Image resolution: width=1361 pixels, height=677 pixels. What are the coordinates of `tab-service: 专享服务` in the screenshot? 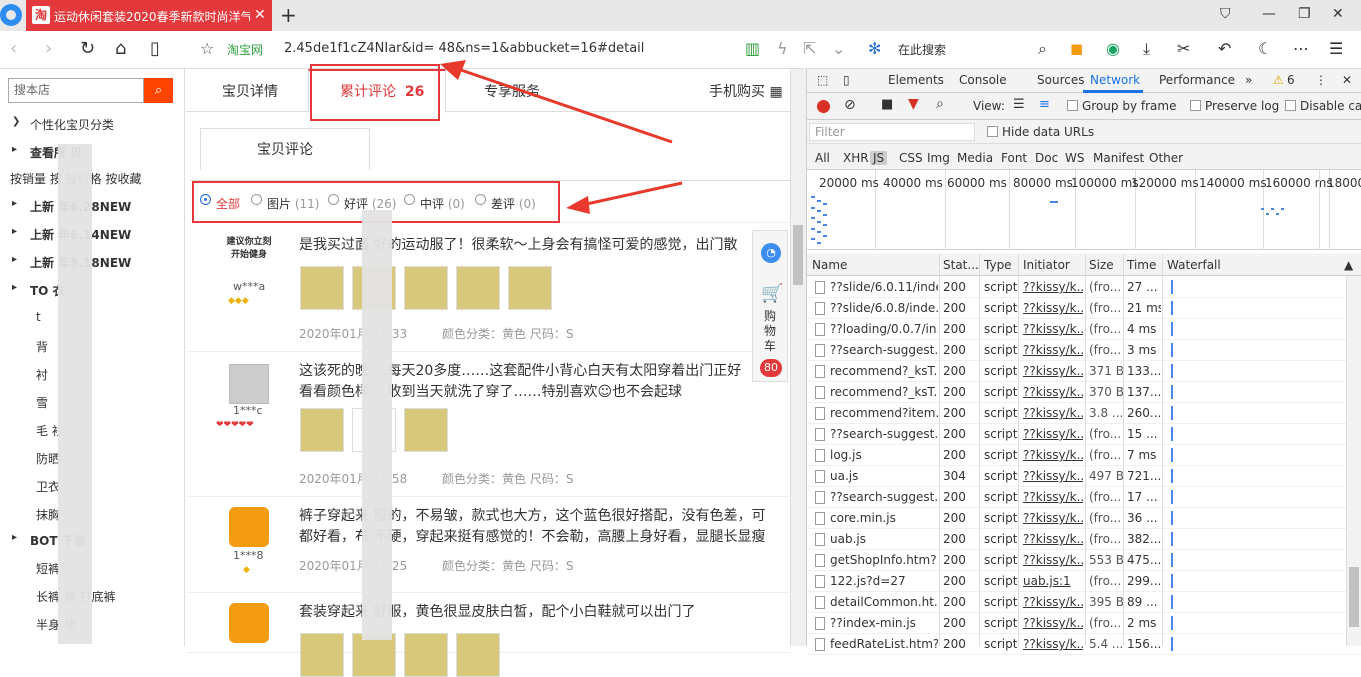 It's located at (512, 91).